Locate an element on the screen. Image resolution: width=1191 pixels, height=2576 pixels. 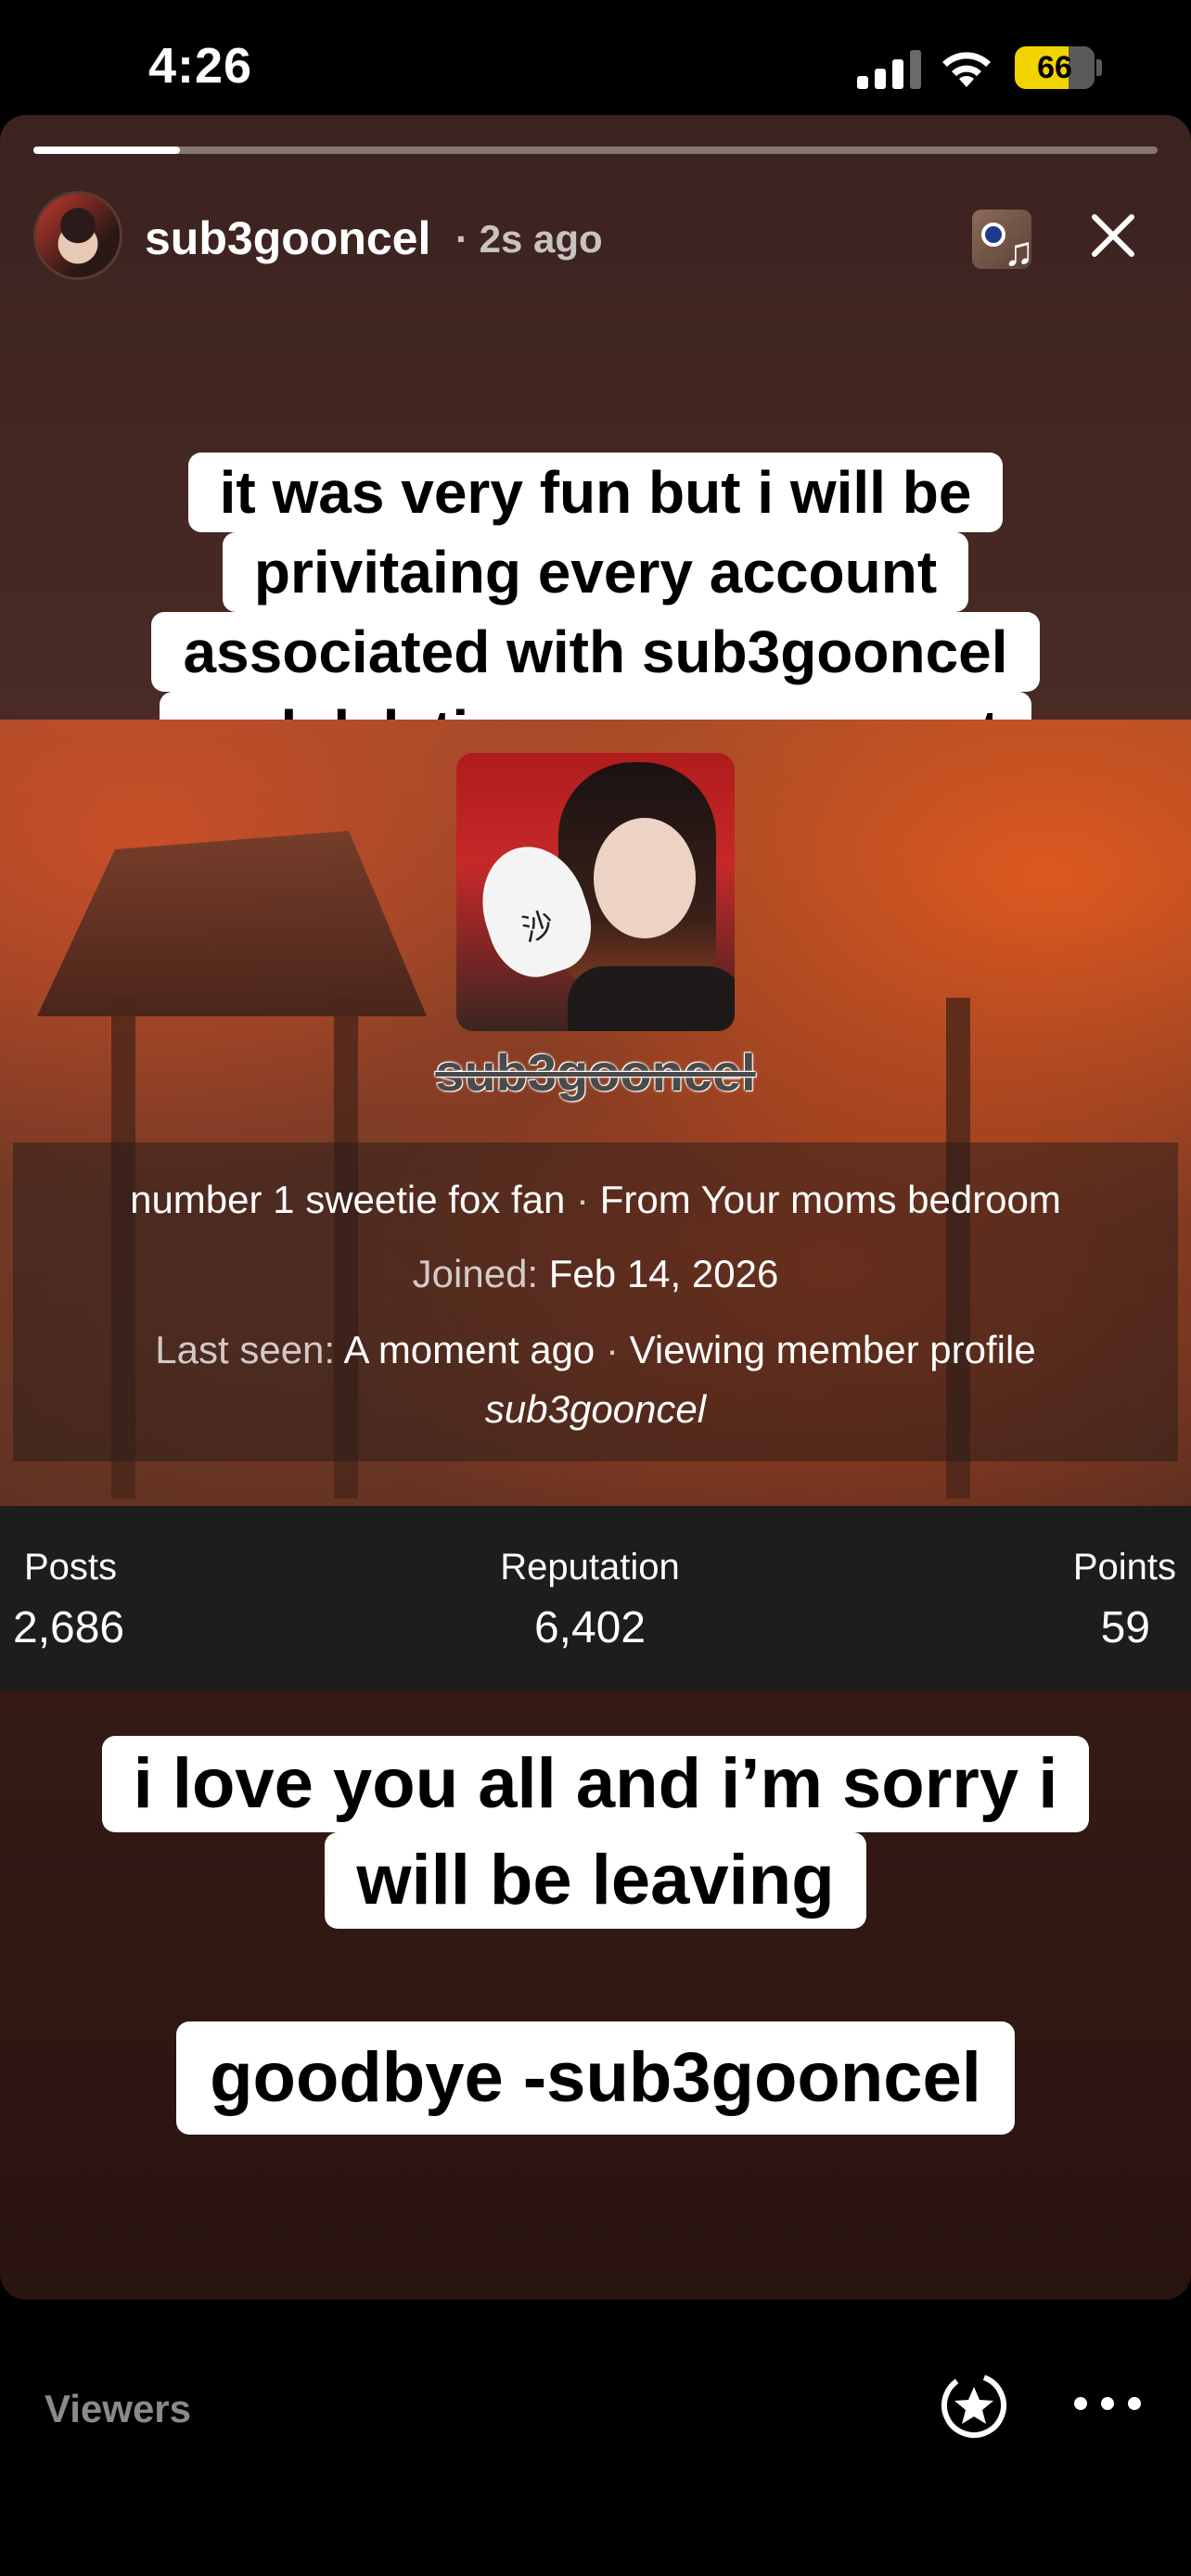
caption-line: will be leaving is located at coordinates (595, 1880).